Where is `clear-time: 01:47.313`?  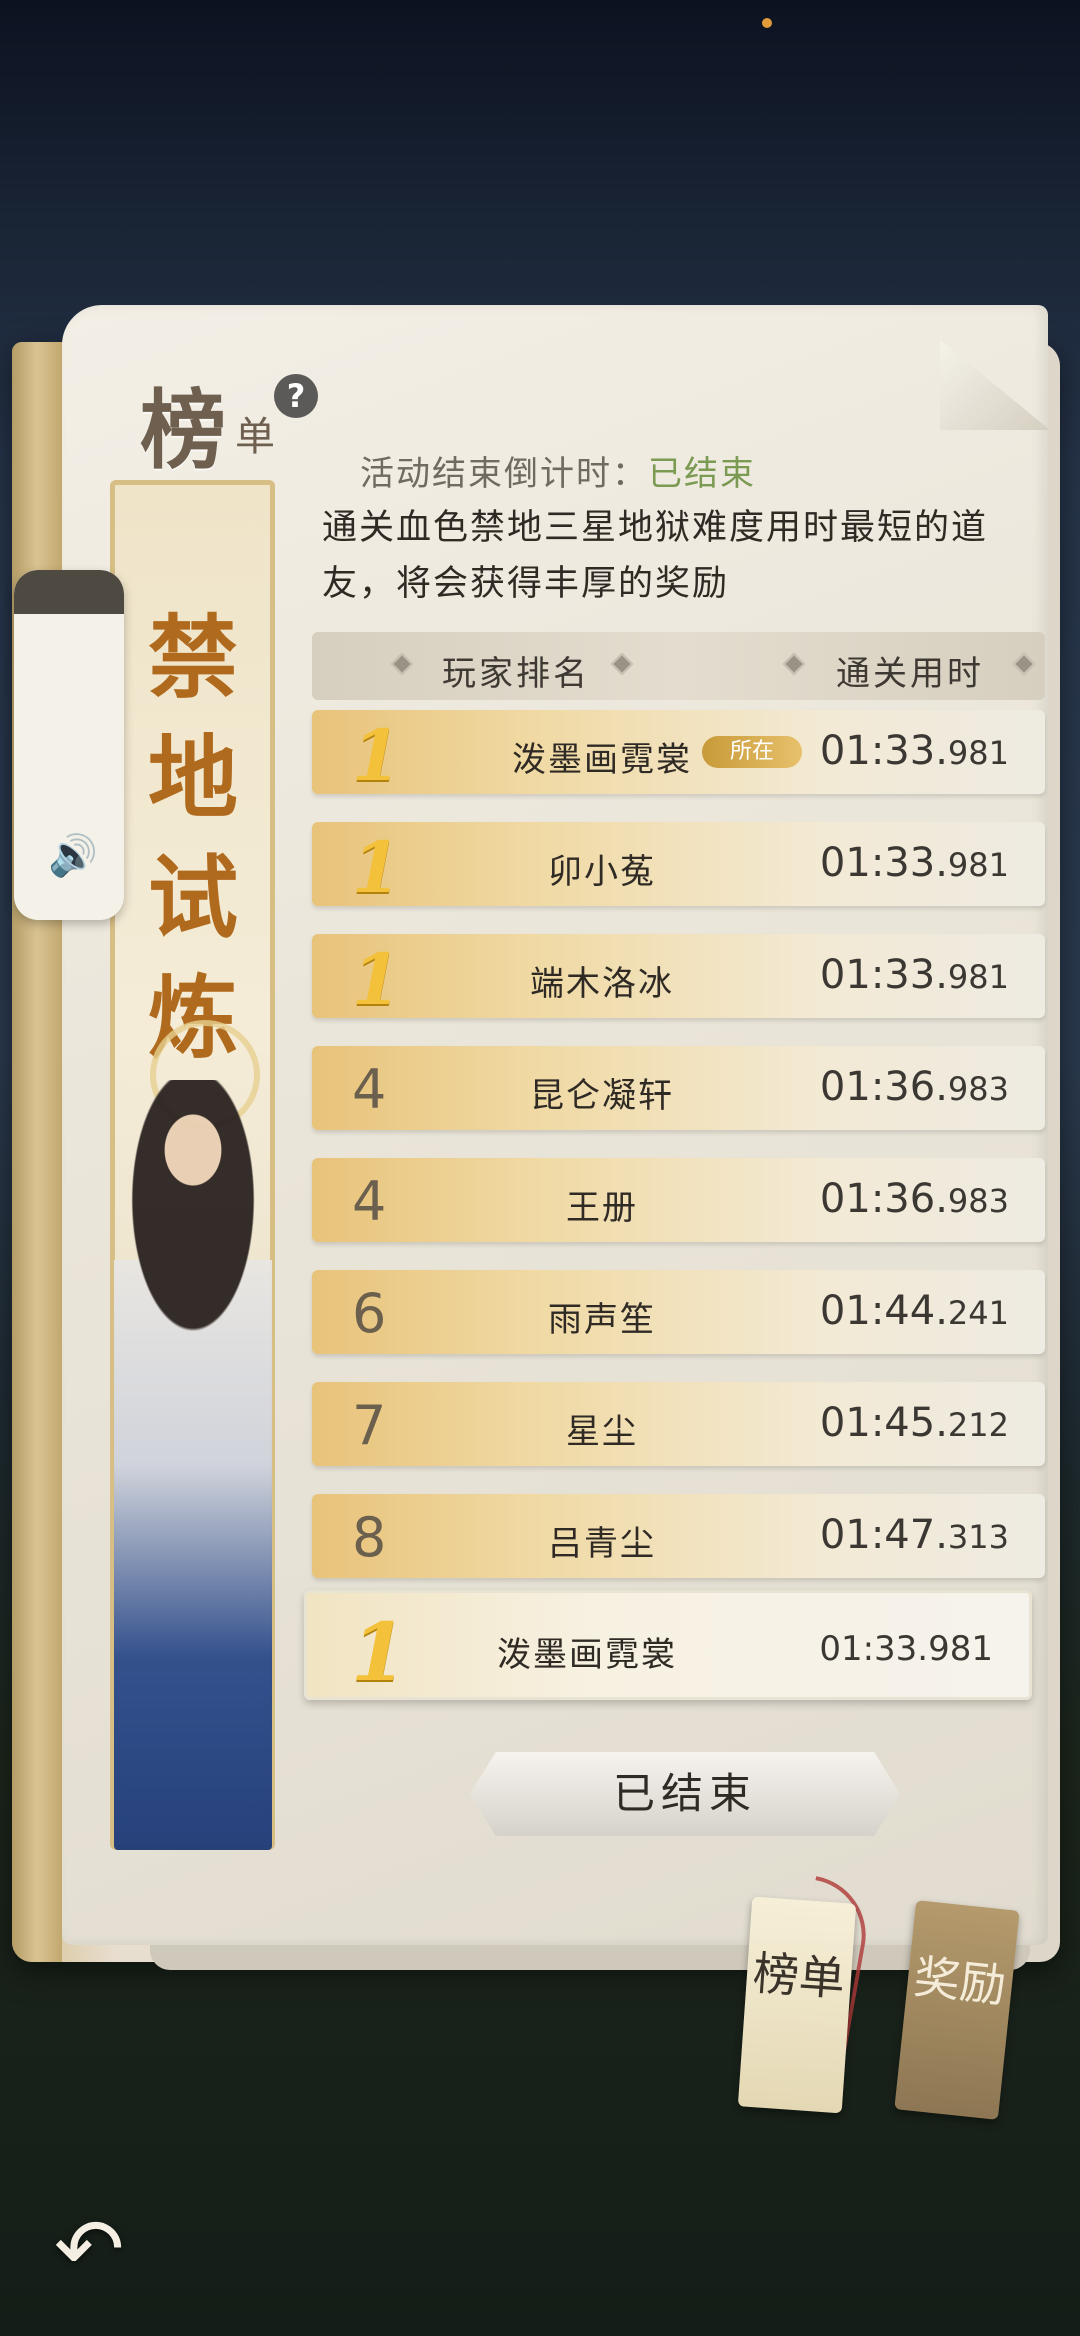
clear-time: 01:47.313 is located at coordinates (914, 1535).